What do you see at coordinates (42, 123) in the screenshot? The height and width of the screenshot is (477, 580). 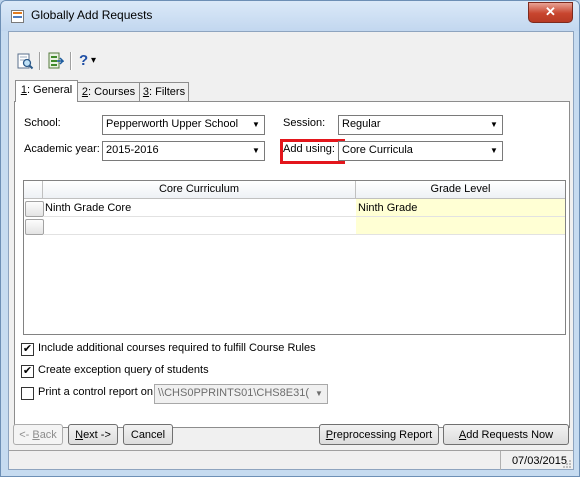 I see `school-label: School:` at bounding box center [42, 123].